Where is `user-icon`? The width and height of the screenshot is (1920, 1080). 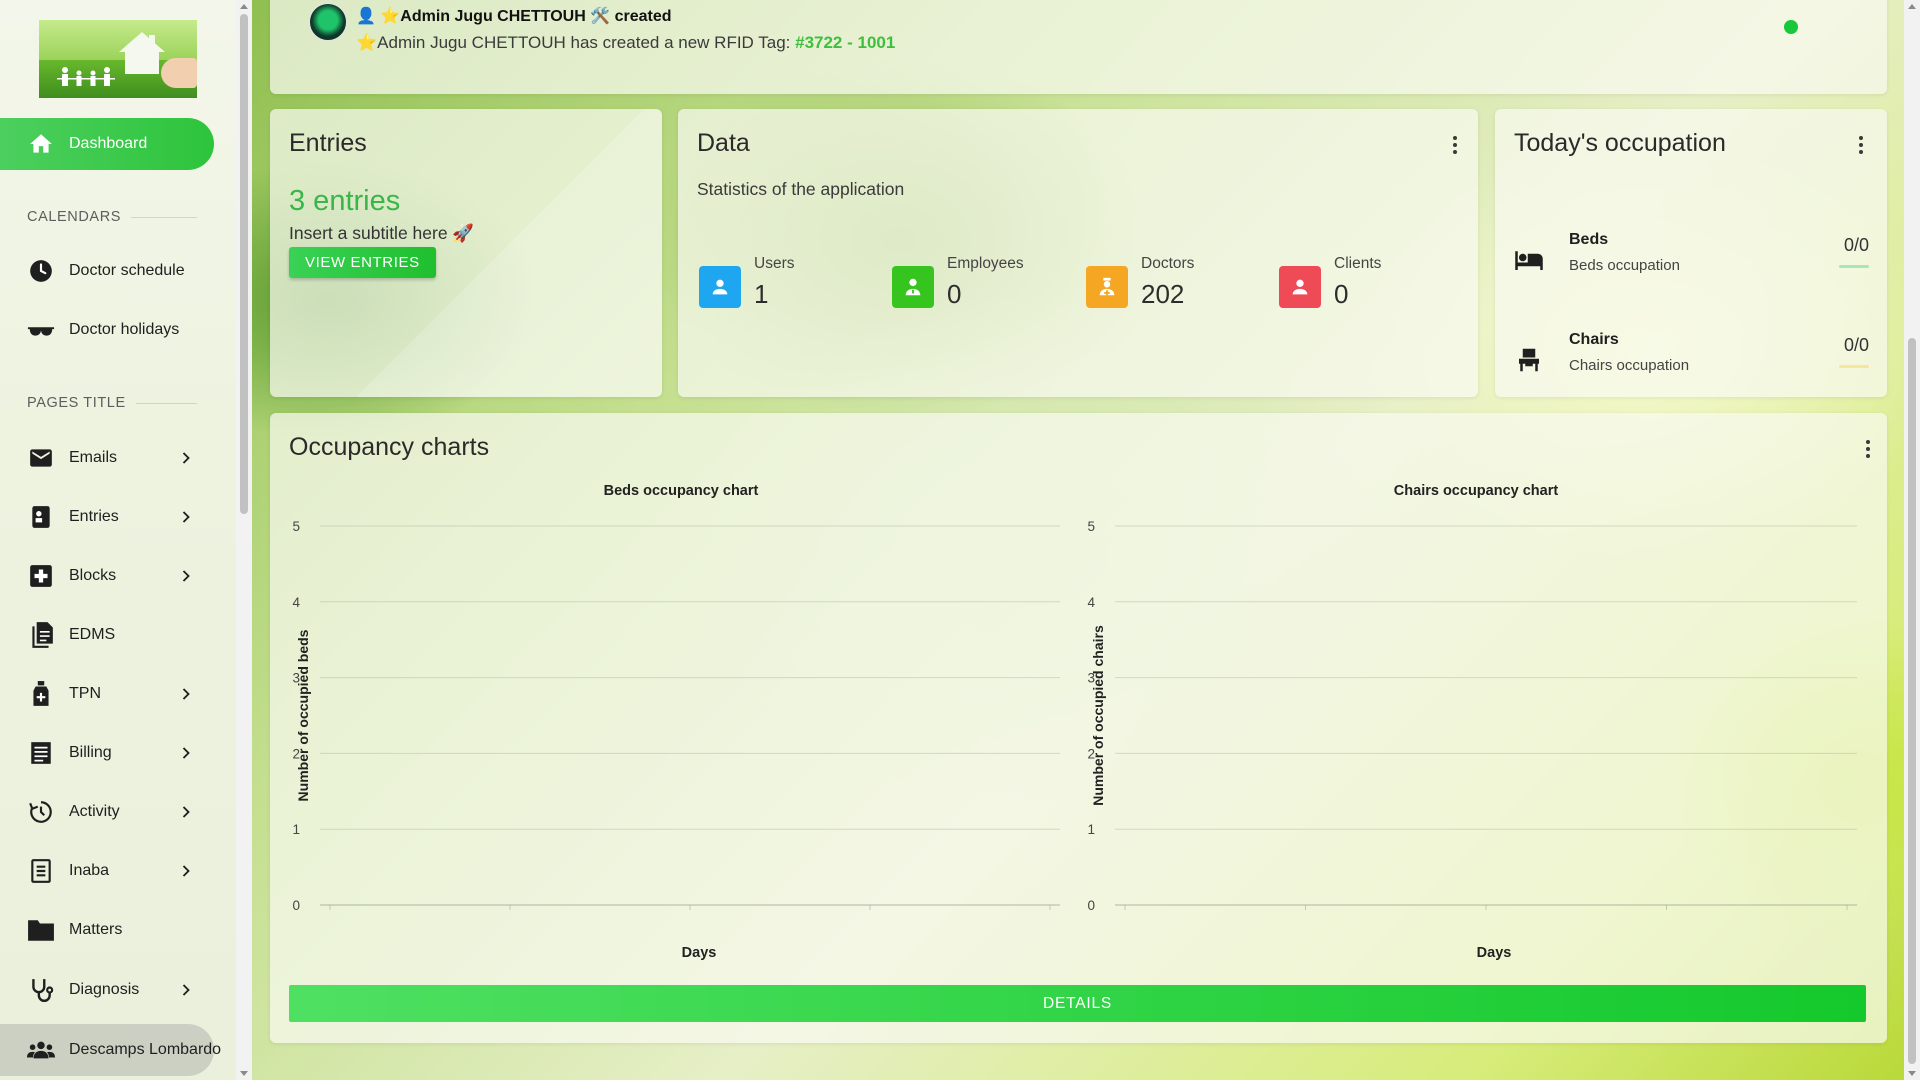 user-icon is located at coordinates (720, 287).